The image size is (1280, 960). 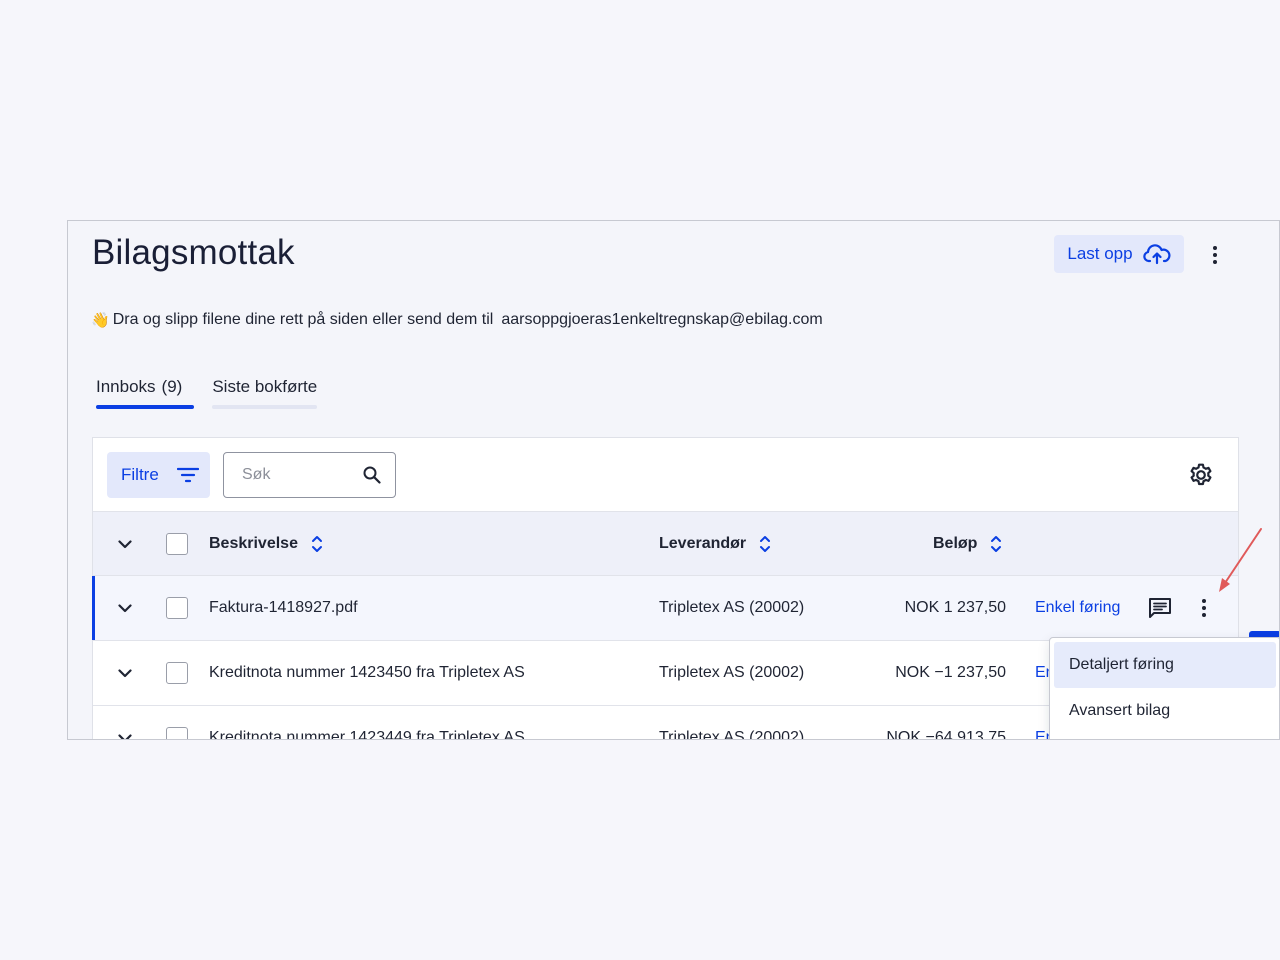 I want to click on column-header-description: Beskrivelse, so click(x=266, y=544).